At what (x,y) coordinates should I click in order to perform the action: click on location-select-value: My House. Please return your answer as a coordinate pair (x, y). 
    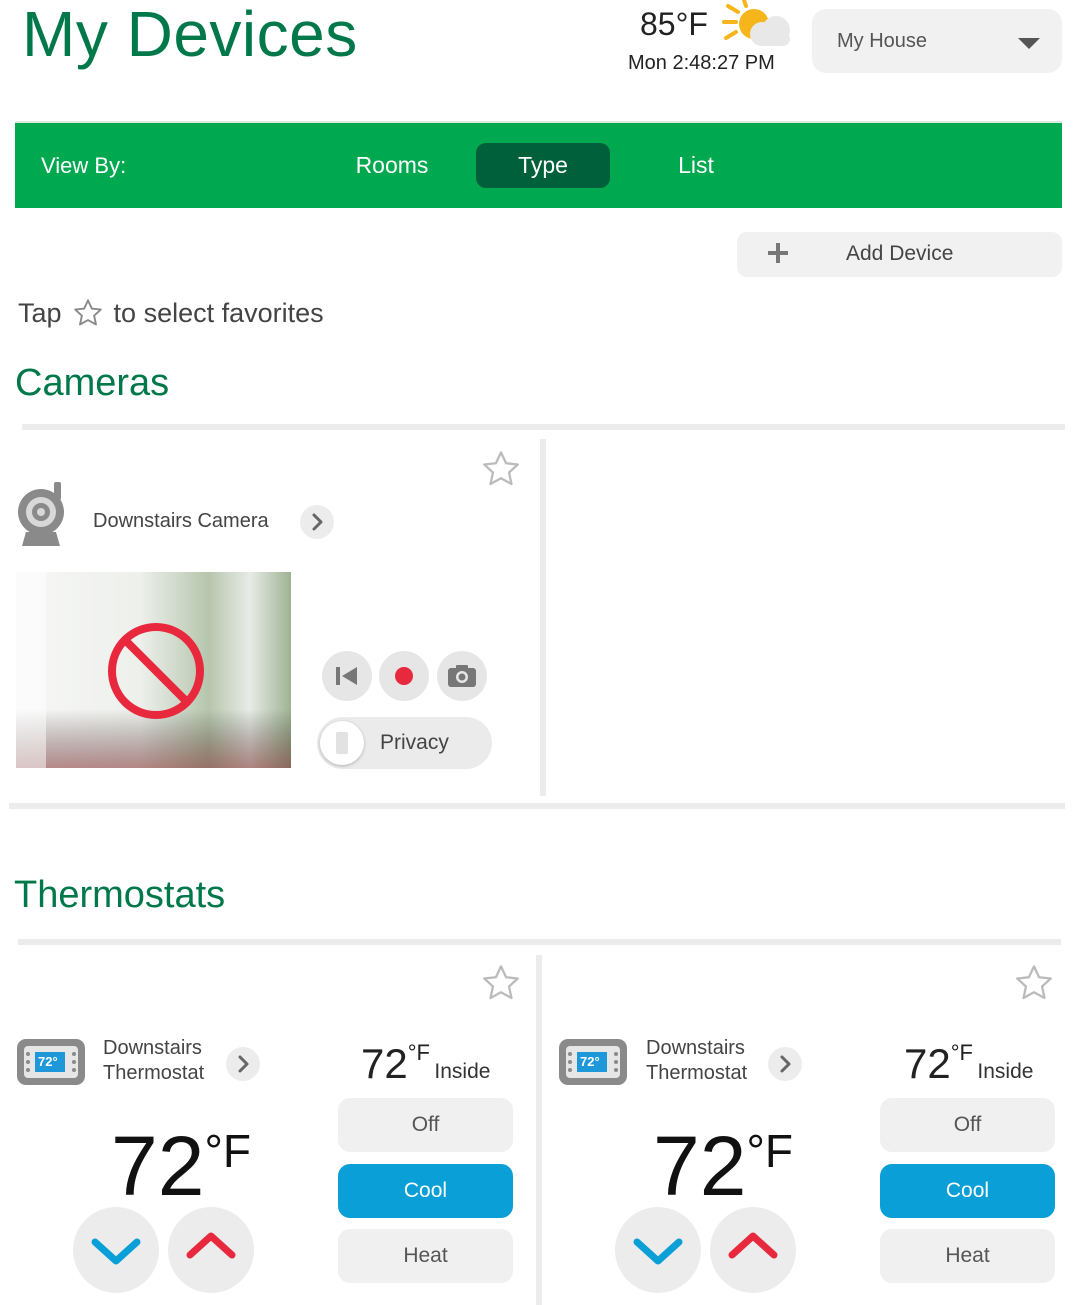
    Looking at the image, I should click on (882, 40).